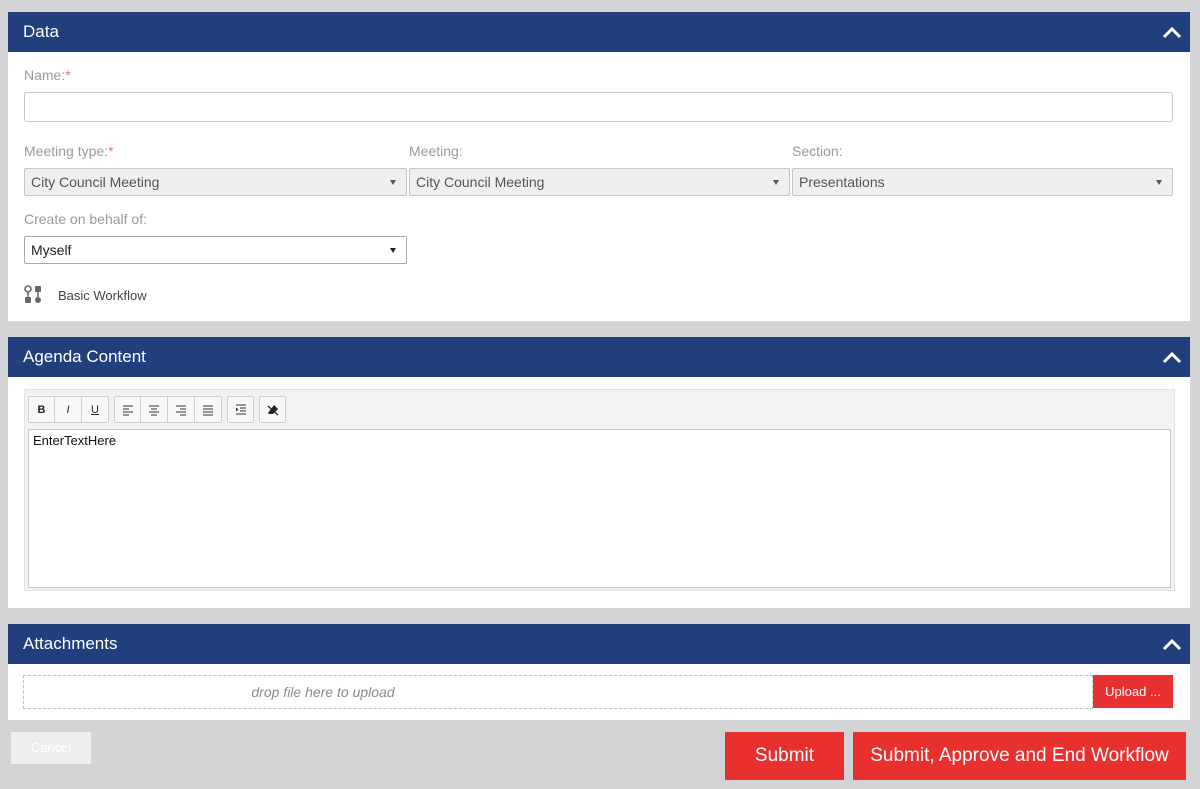  I want to click on attachments-panel-header: Attachments, so click(599, 644).